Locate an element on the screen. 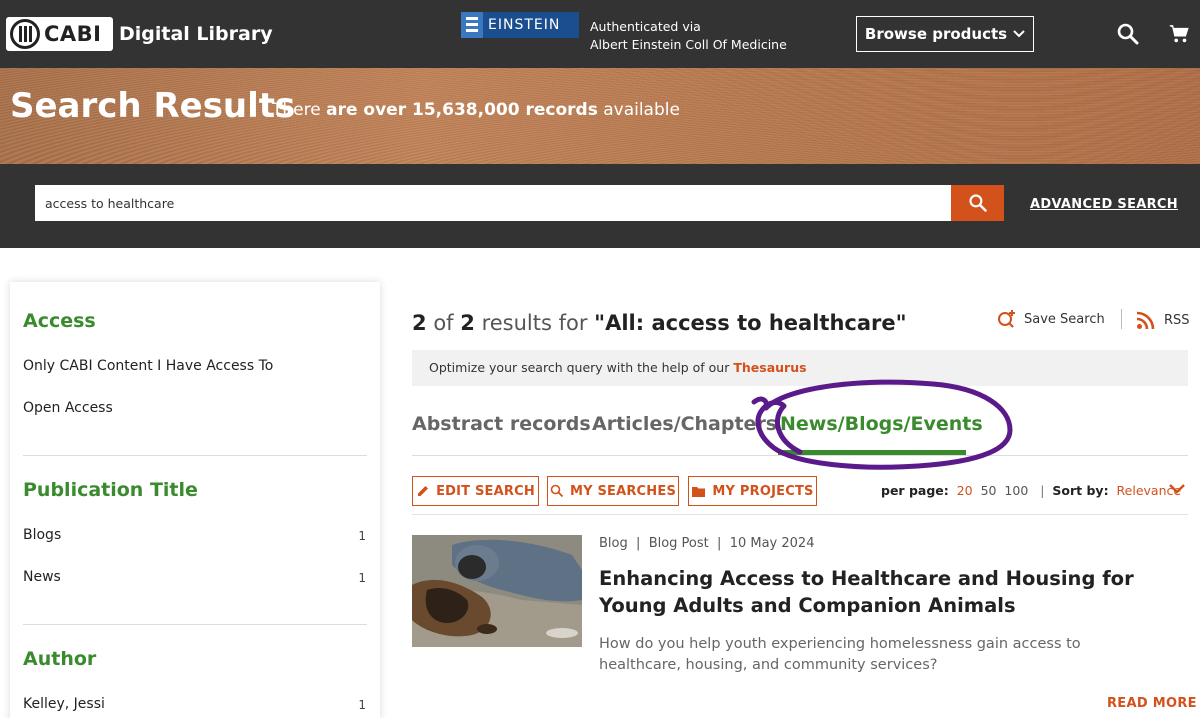 The image size is (1200, 718). cabi-logo-icon is located at coordinates (25, 34).